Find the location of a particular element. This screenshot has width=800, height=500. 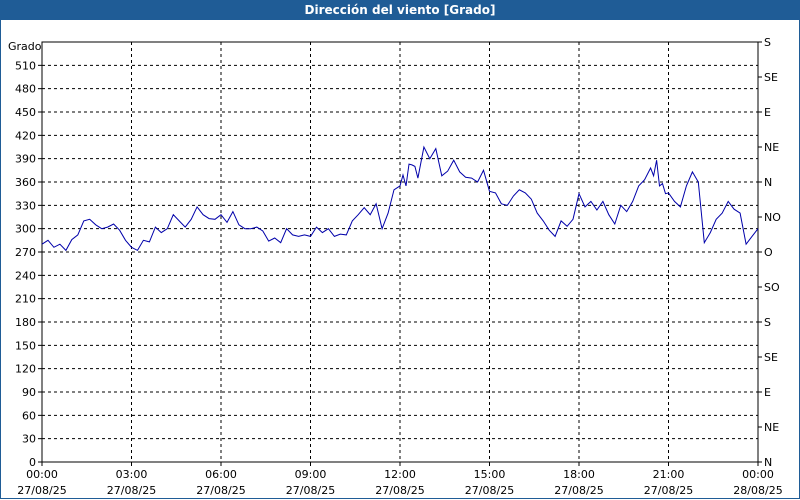

x-tick-time: 21:00 is located at coordinates (669, 474).